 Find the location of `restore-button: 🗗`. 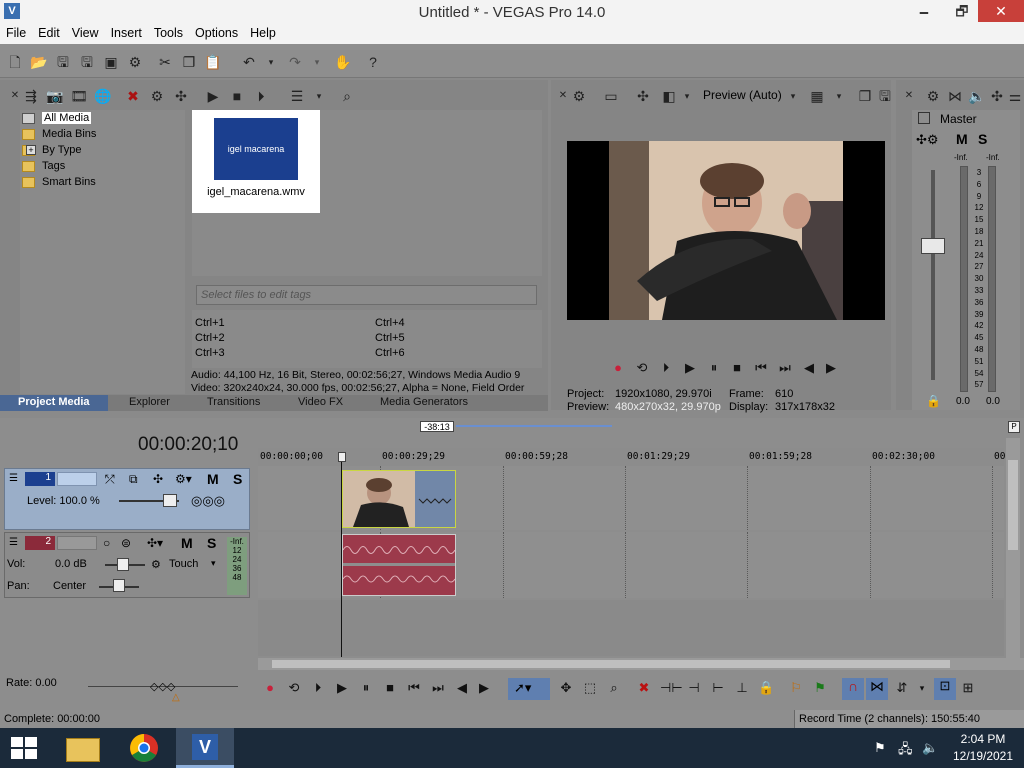

restore-button: 🗗 is located at coordinates (962, 11).